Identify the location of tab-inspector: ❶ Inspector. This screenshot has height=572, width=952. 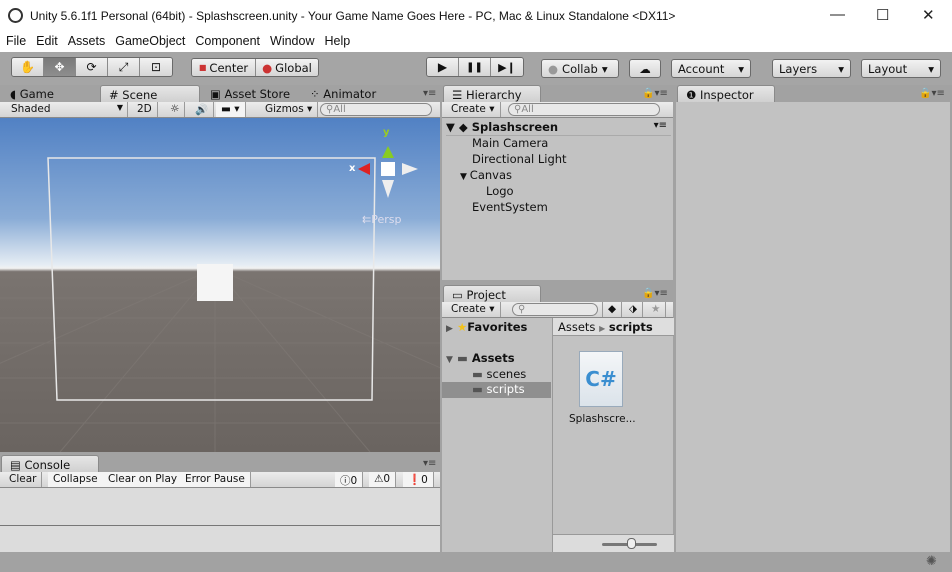
(726, 93).